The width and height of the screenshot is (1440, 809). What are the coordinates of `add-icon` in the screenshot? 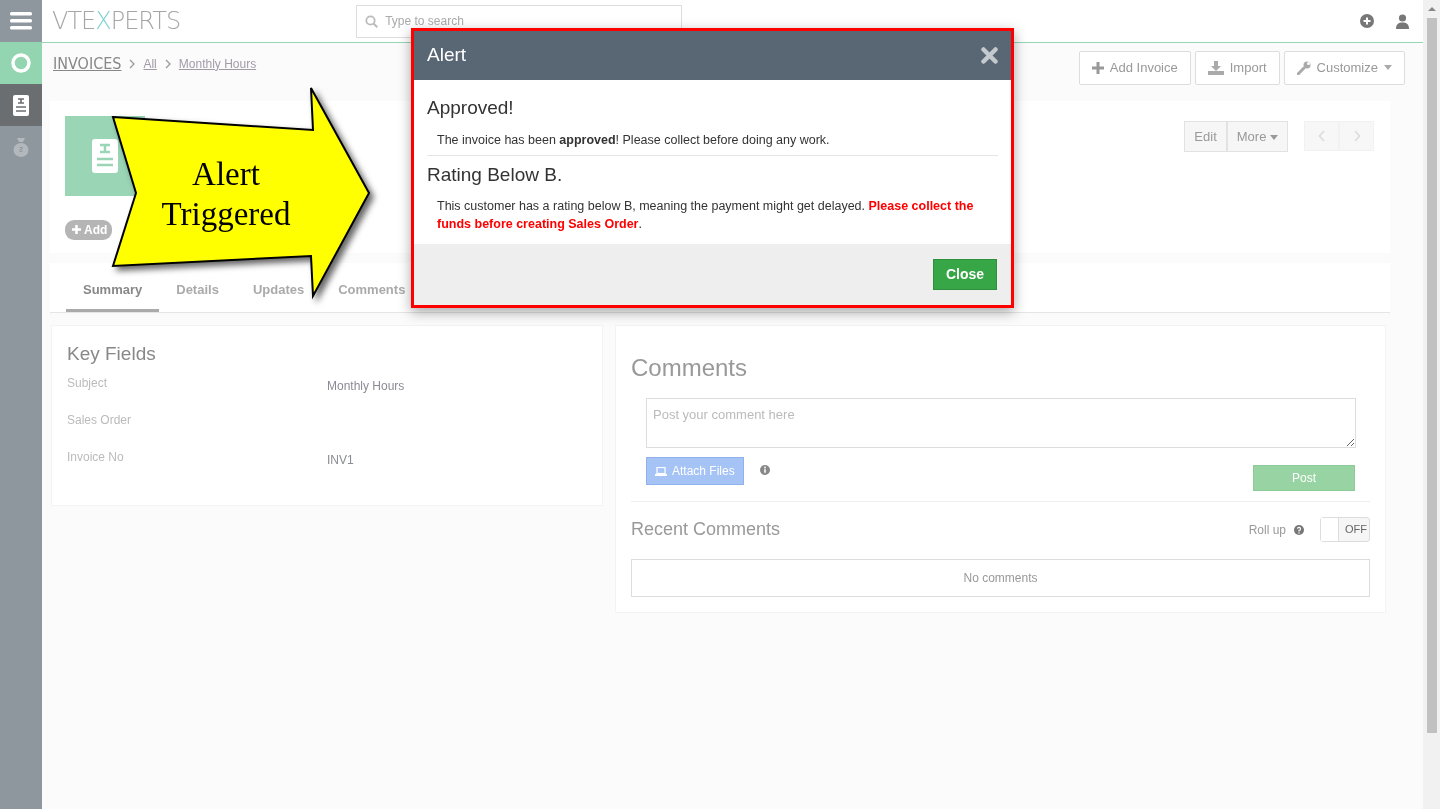 It's located at (1367, 21).